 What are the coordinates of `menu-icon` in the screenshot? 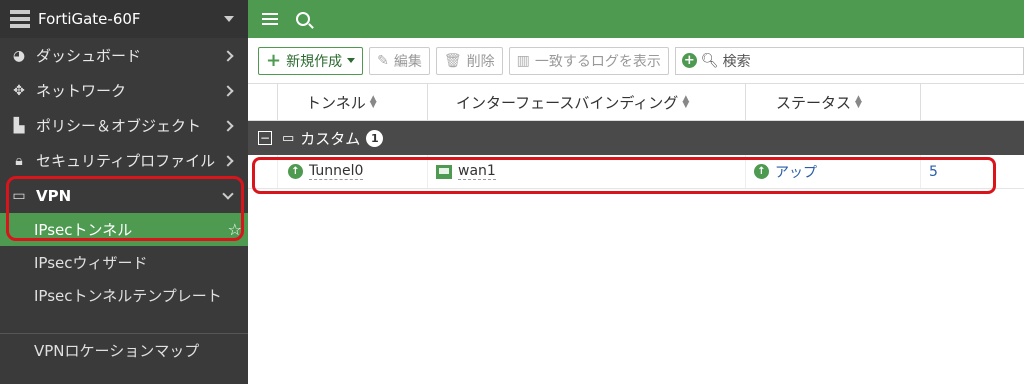 It's located at (270, 19).